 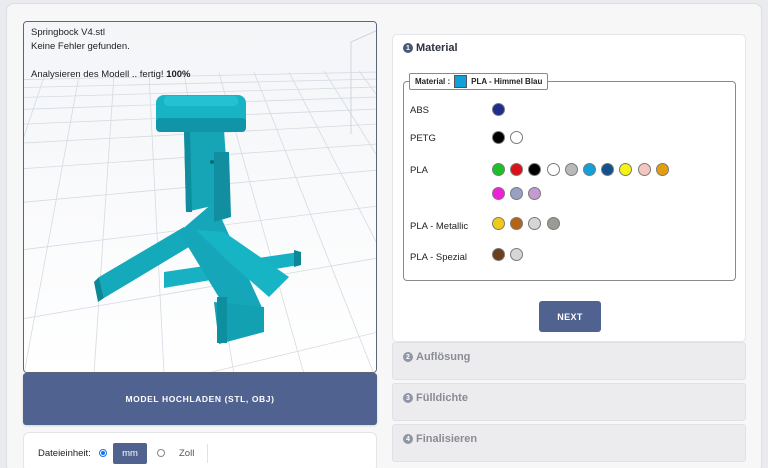 What do you see at coordinates (439, 257) in the screenshot?
I see `material-label-pla-spezial: PLA - Spezial` at bounding box center [439, 257].